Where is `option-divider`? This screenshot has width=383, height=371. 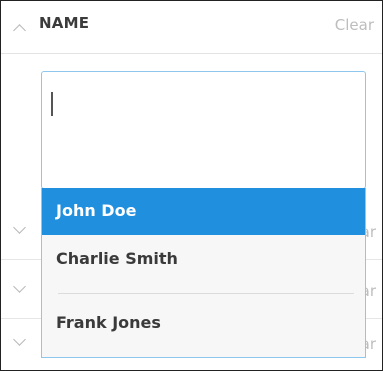
option-divider is located at coordinates (206, 293).